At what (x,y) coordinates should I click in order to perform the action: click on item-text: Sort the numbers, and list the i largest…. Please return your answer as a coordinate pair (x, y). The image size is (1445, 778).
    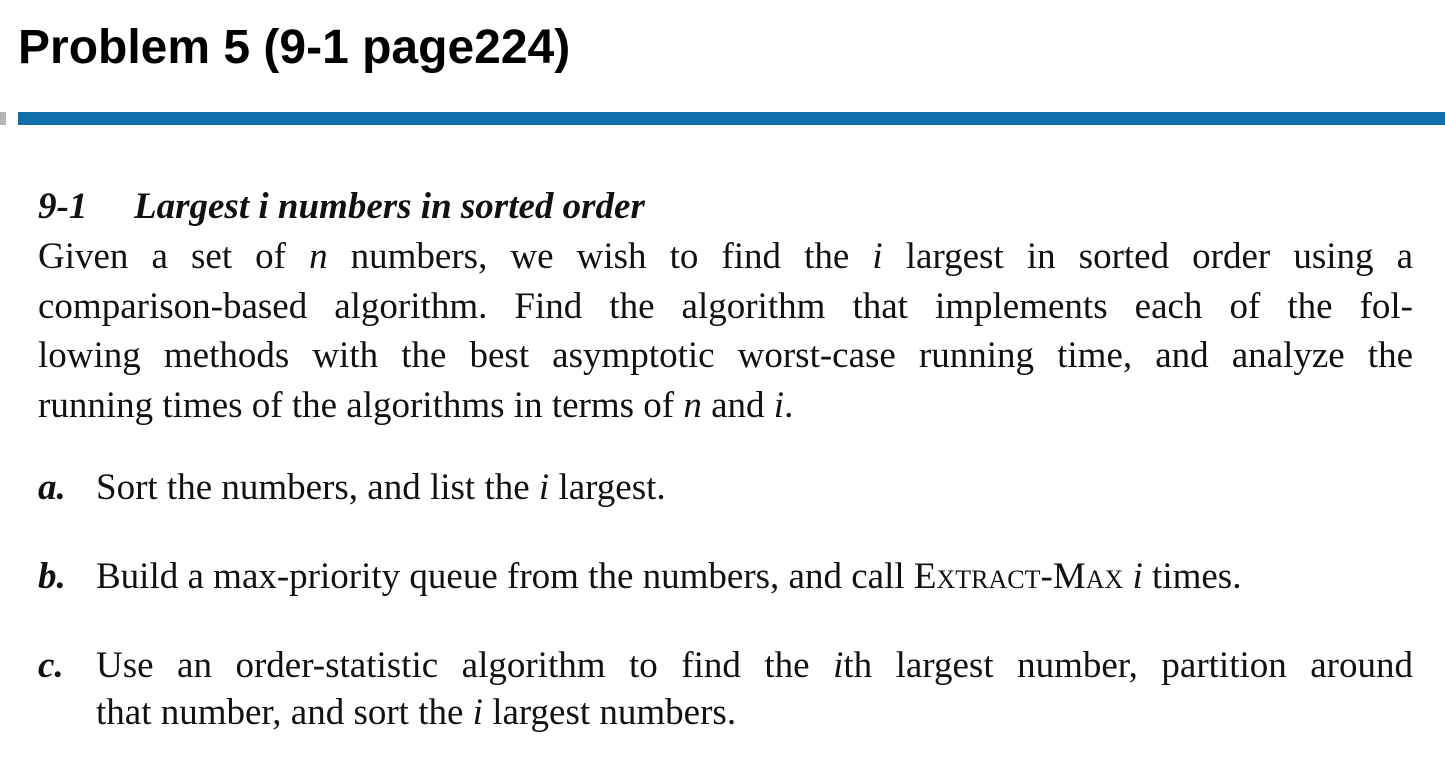
    Looking at the image, I should click on (754, 487).